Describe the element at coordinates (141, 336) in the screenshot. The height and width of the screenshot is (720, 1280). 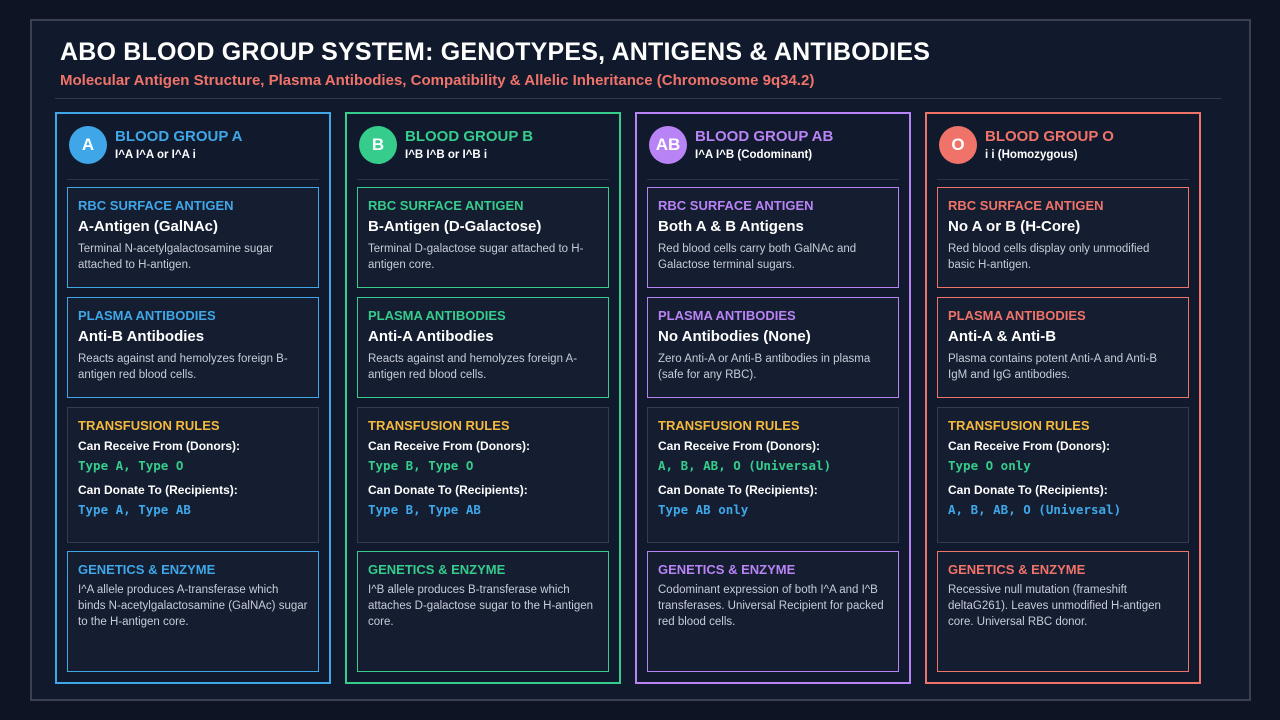
I see `antibodies-name: Anti-B Antibodies` at that location.